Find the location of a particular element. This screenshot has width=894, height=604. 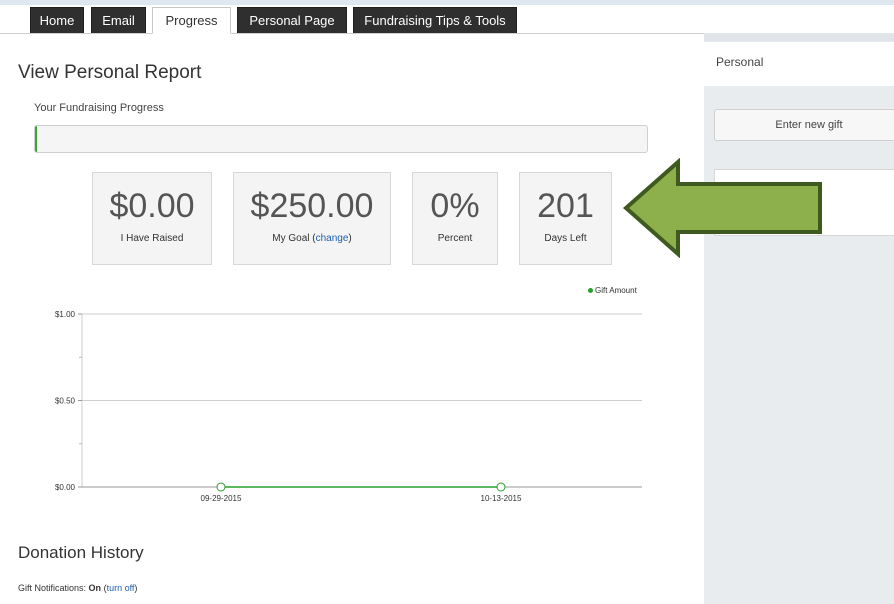

raised-label: I Have Raised is located at coordinates (152, 238).